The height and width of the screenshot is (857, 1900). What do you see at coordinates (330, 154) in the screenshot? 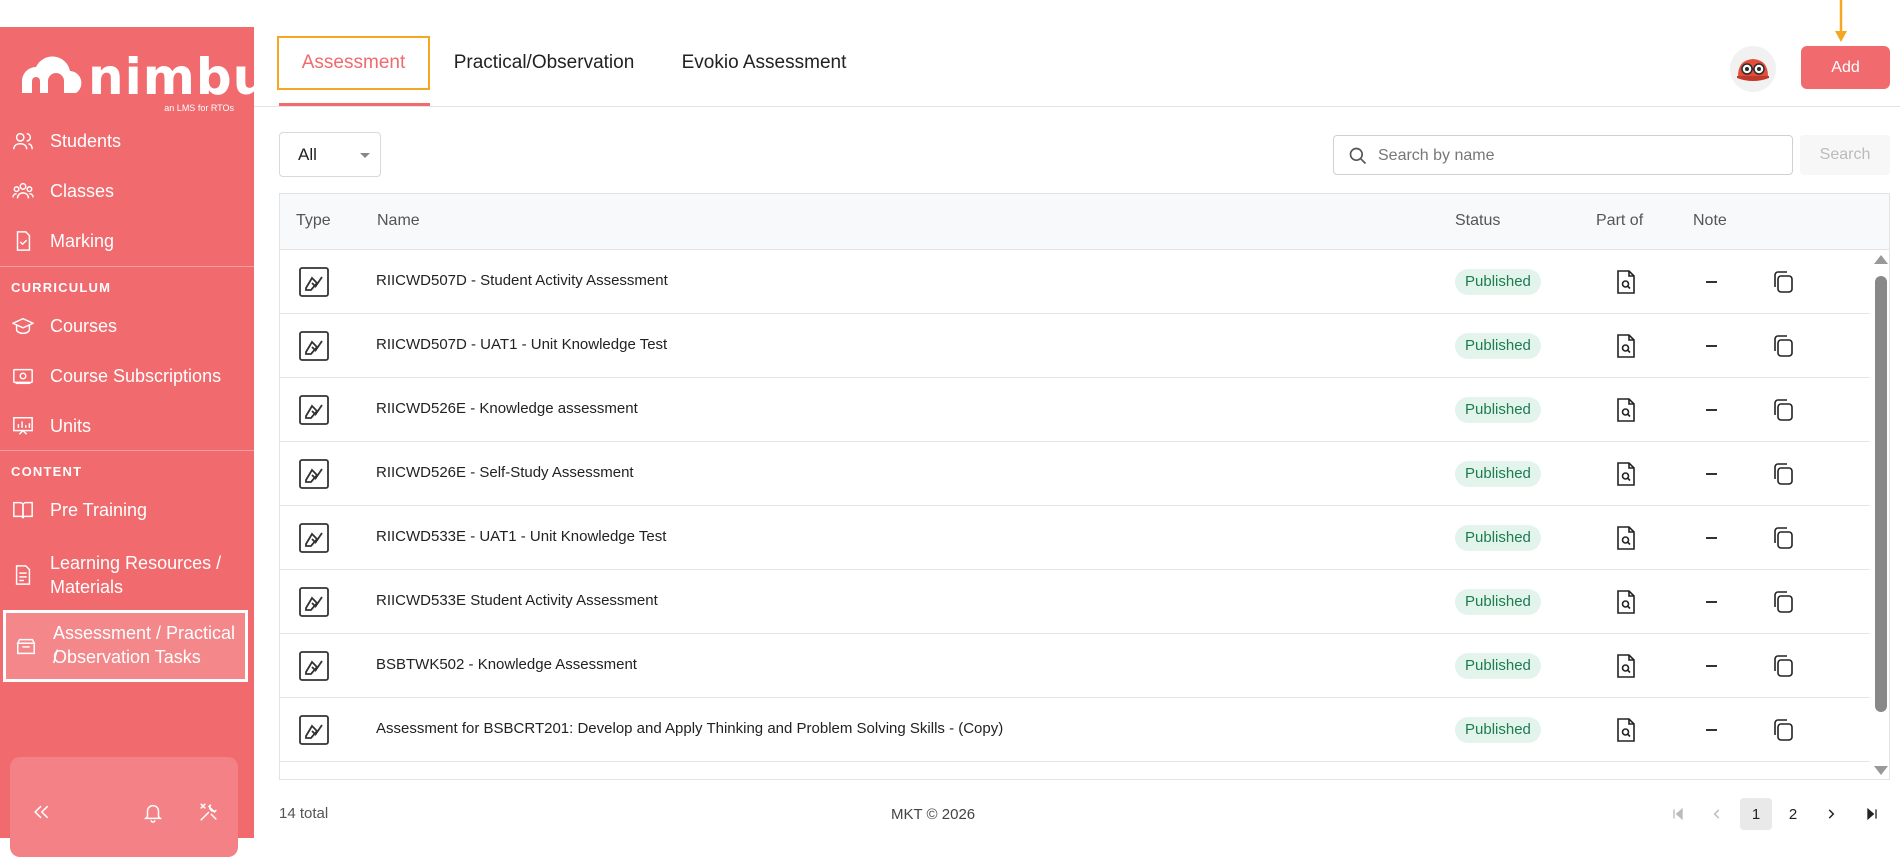
I see `type-filter-select: All` at bounding box center [330, 154].